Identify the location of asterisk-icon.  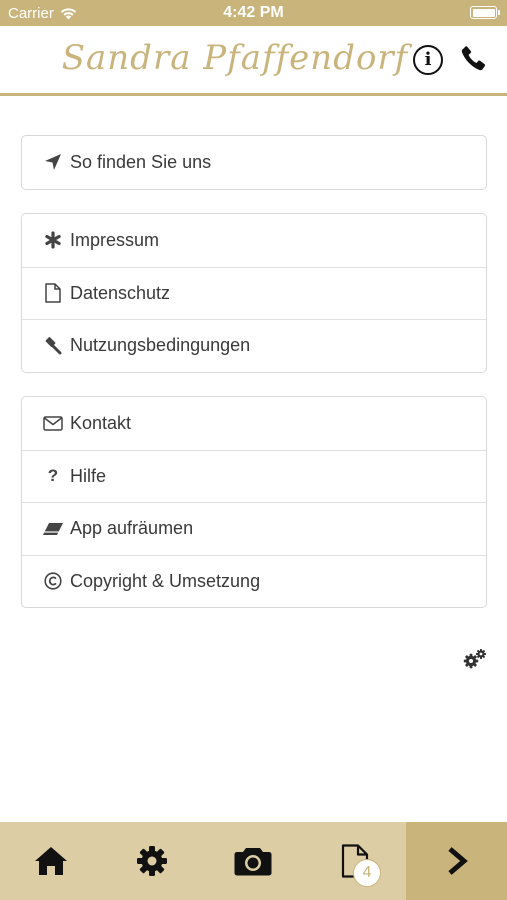
(53, 240).